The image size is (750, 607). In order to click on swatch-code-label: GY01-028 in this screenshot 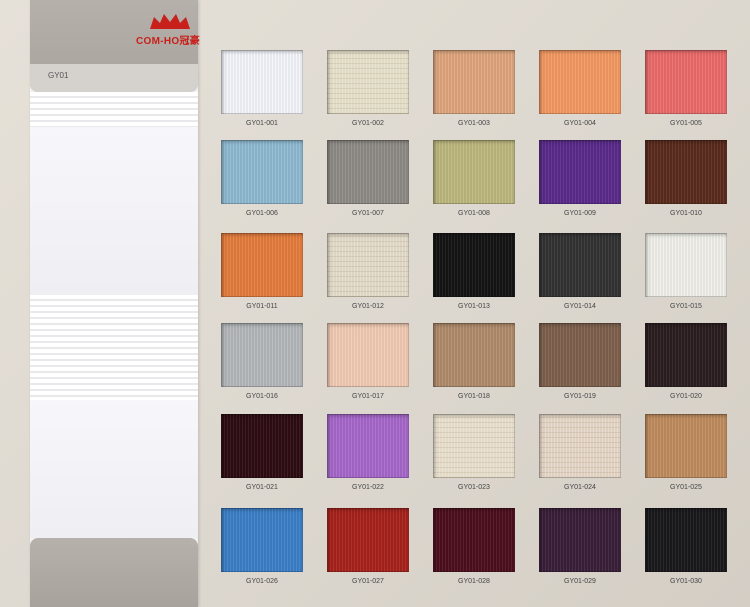, I will do `click(474, 581)`.